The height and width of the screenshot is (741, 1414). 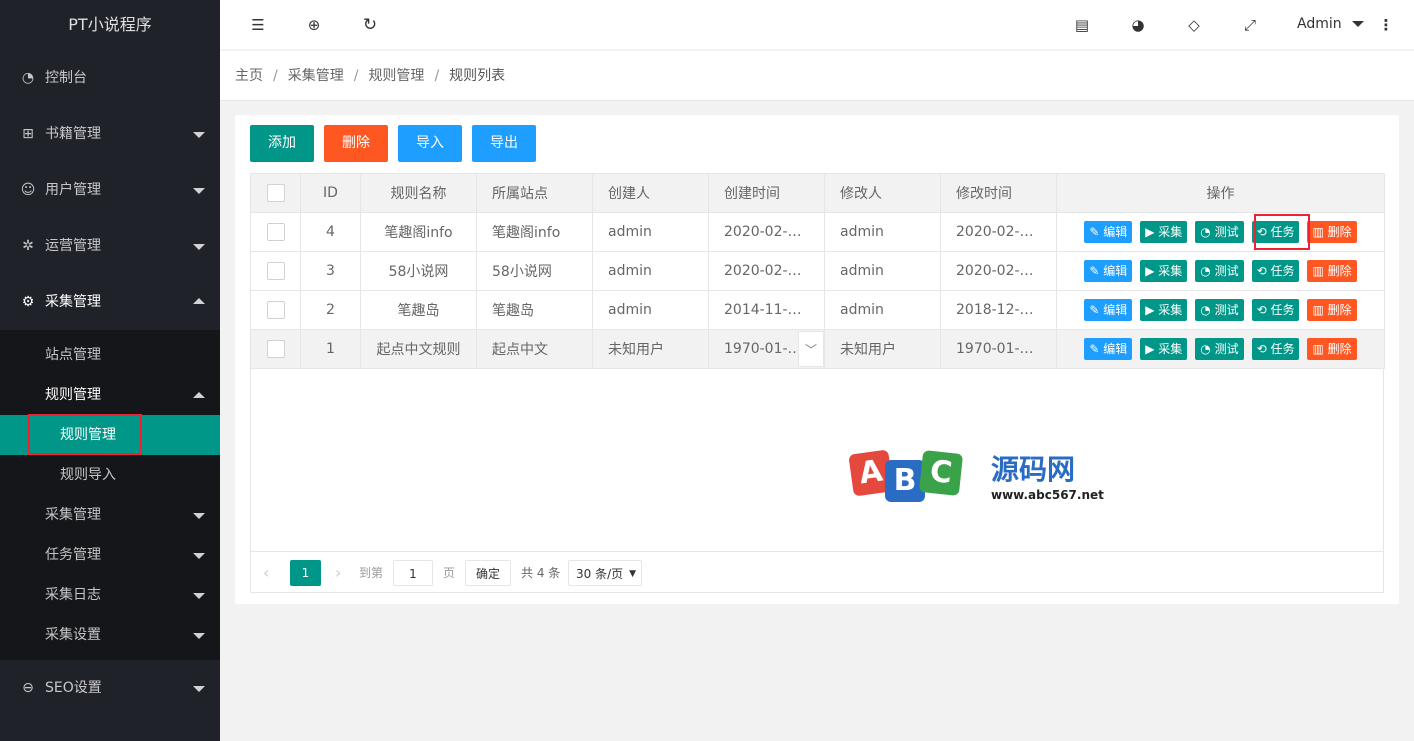 I want to click on cell-rule-name: 笔趣岛, so click(x=418, y=310).